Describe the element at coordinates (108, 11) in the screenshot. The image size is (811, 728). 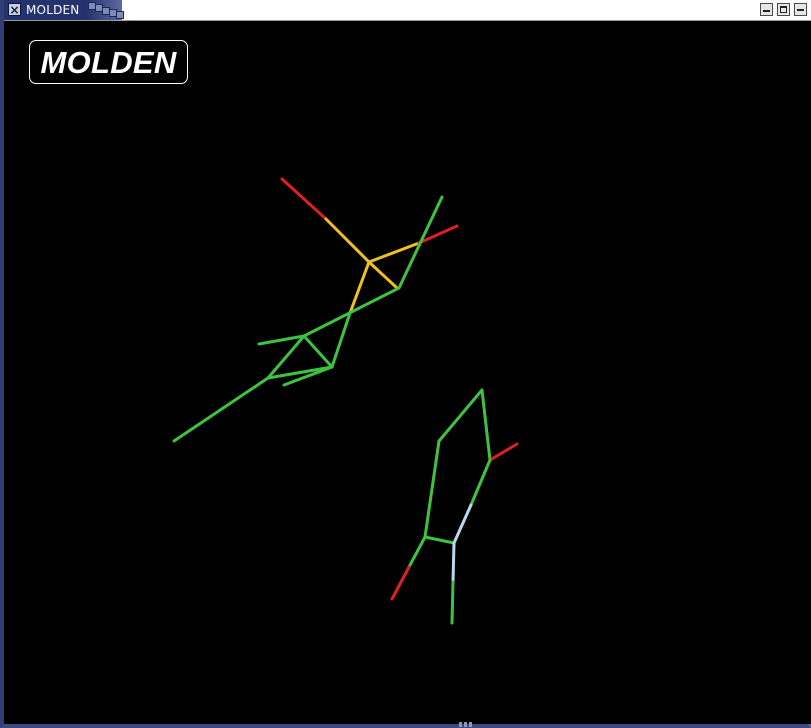
I see `title-bar-decoration` at that location.